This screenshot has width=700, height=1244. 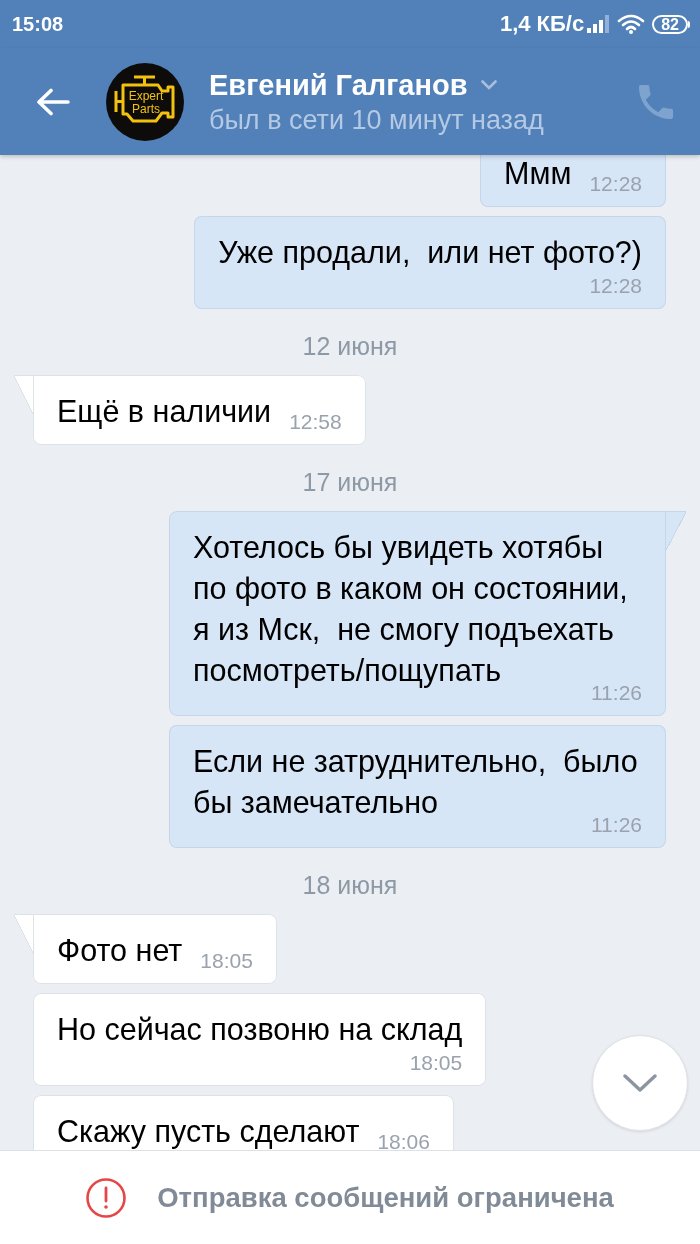 I want to click on message-text: Ммм, so click(x=538, y=173).